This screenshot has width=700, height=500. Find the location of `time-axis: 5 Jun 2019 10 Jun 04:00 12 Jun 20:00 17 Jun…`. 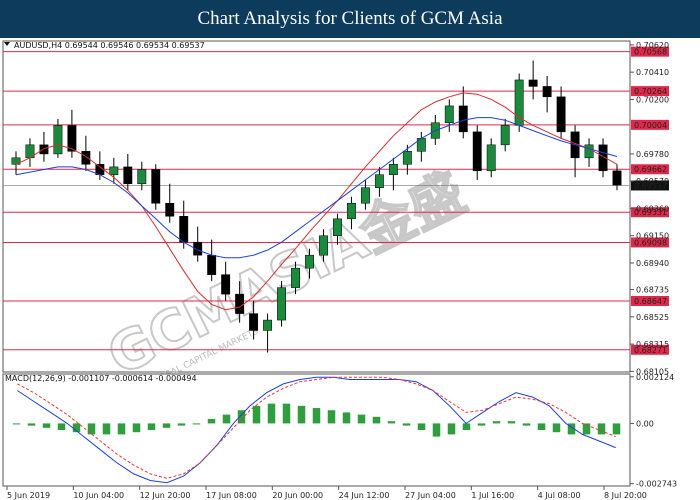

time-axis: 5 Jun 2019 10 Jun 04:00 12 Jun 20:00 17 Jun… is located at coordinates (326, 493).